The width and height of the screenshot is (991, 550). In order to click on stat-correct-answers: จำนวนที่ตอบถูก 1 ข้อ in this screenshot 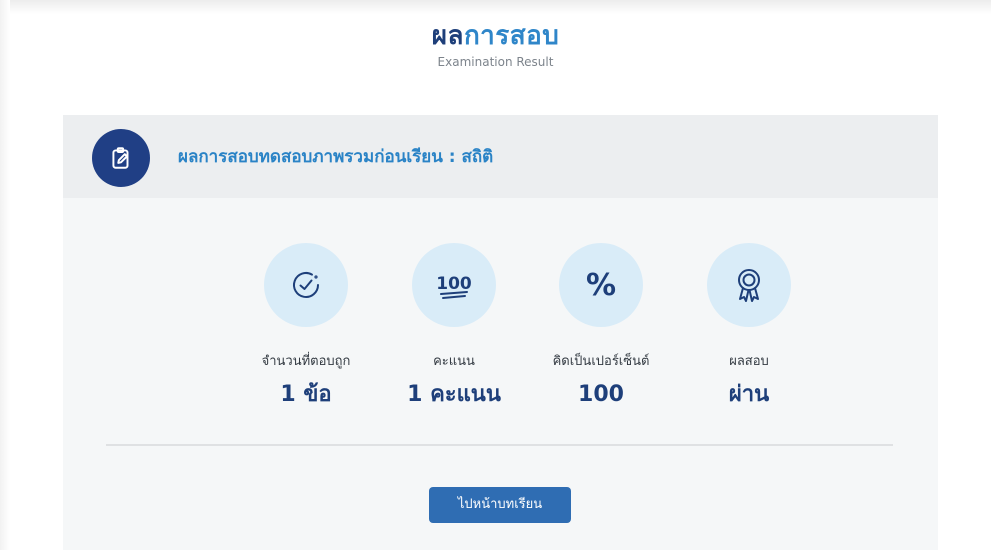, I will do `click(306, 326)`.